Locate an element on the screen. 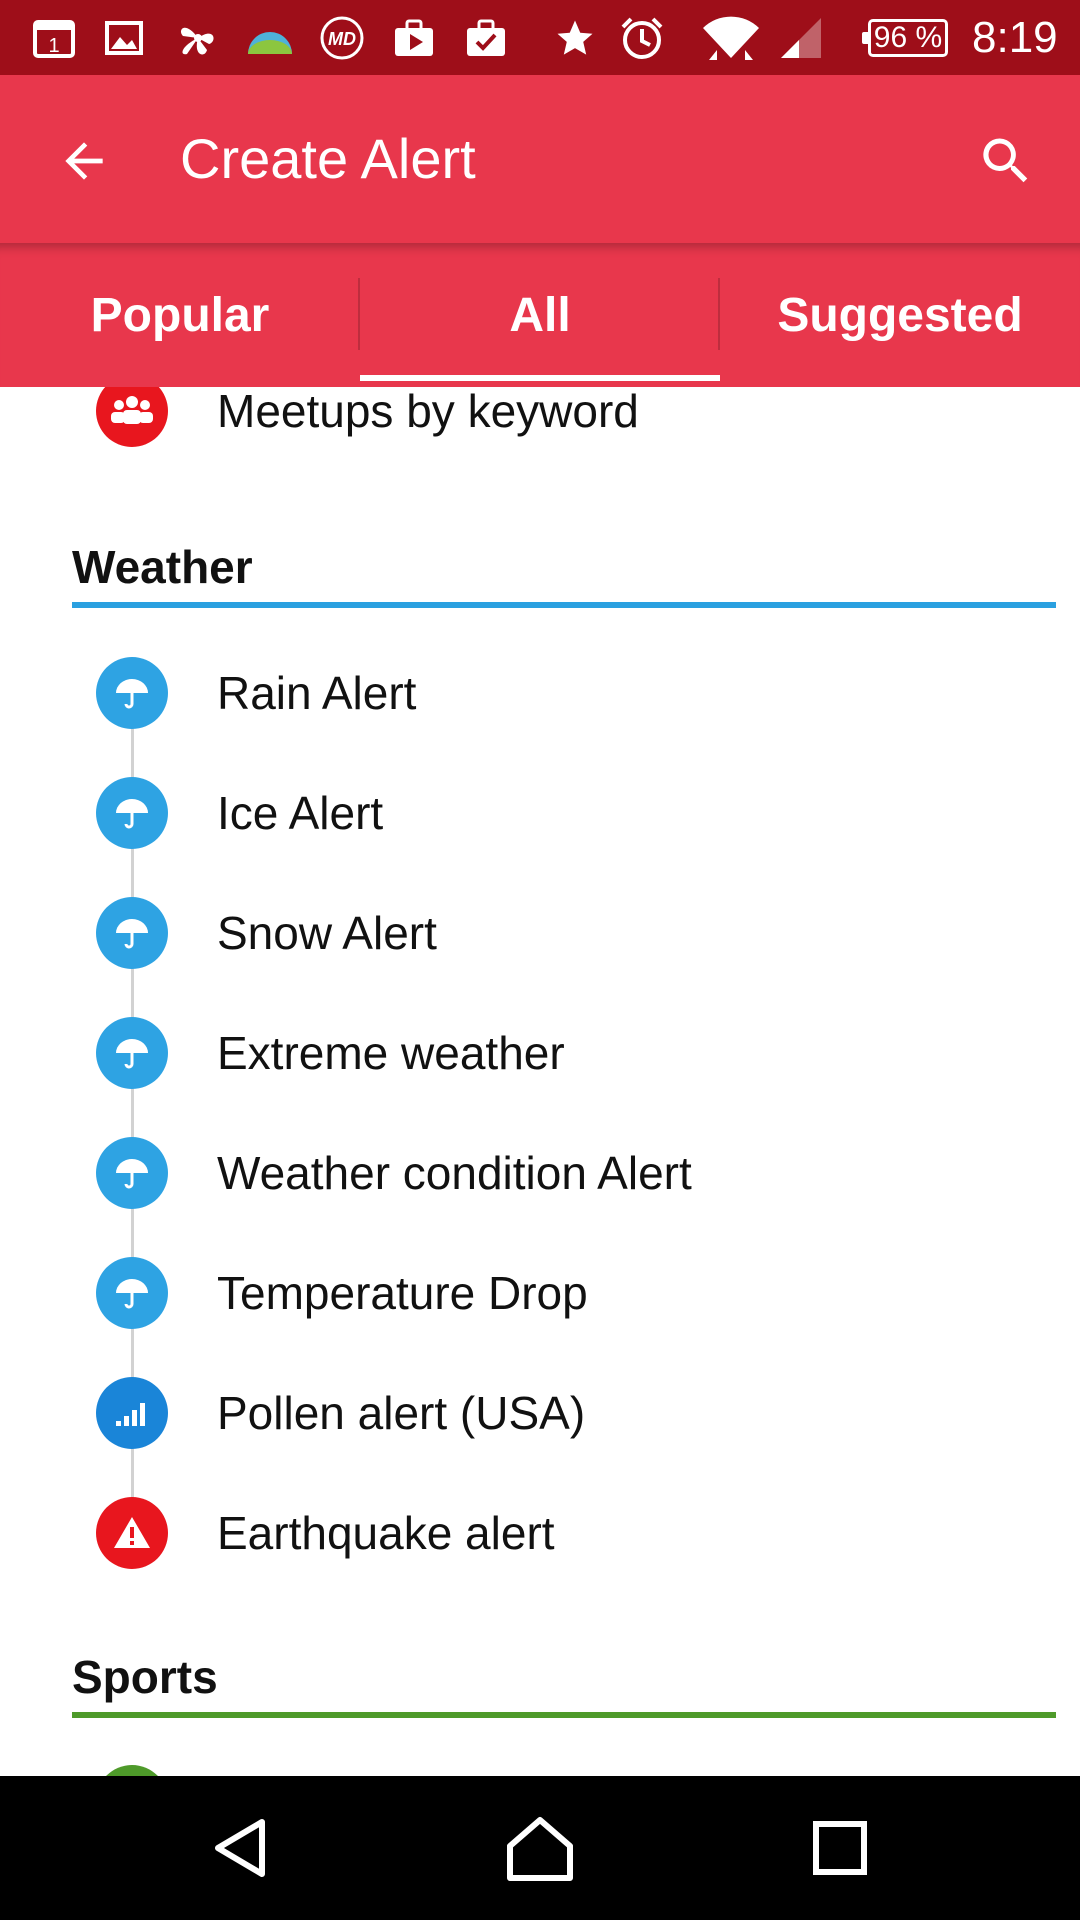  list-item-earthquake-alert: Earthquake alert is located at coordinates (540, 1533).